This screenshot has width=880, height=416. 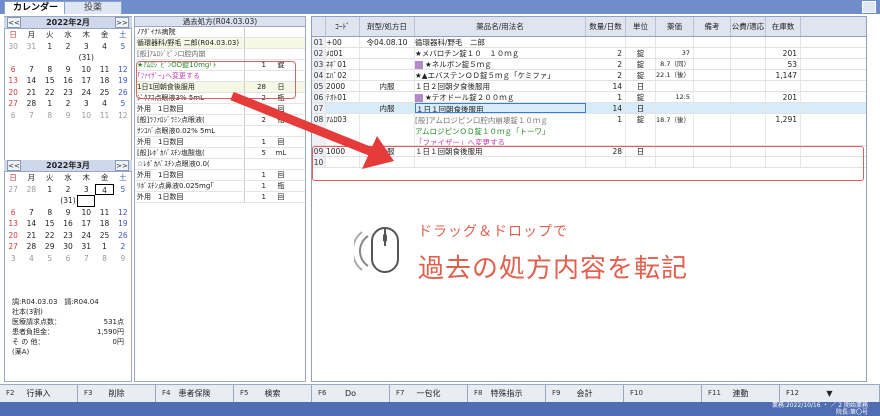 What do you see at coordinates (585, 393) in the screenshot?
I see `function-key-f9: F9 会計` at bounding box center [585, 393].